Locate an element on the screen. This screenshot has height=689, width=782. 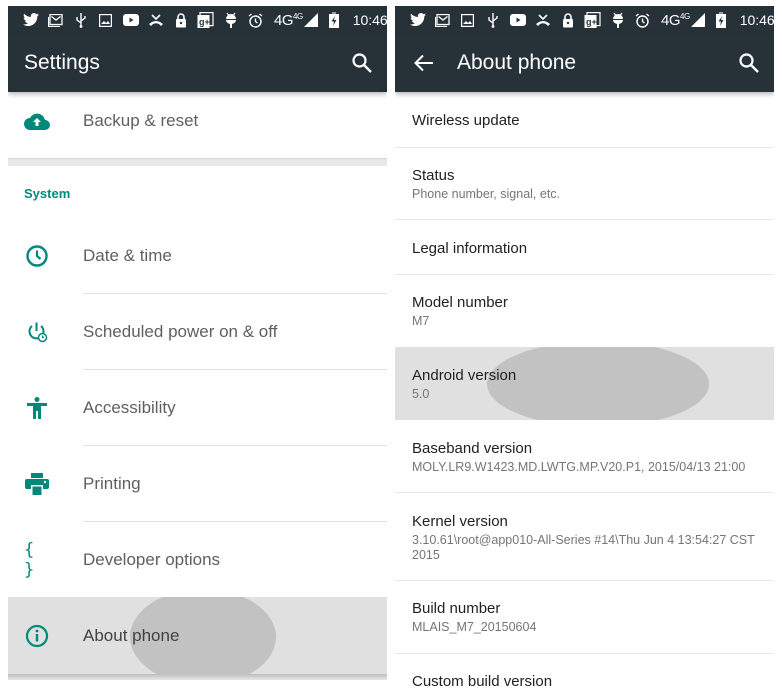
list-item-date-time: Date & time is located at coordinates (197, 256).